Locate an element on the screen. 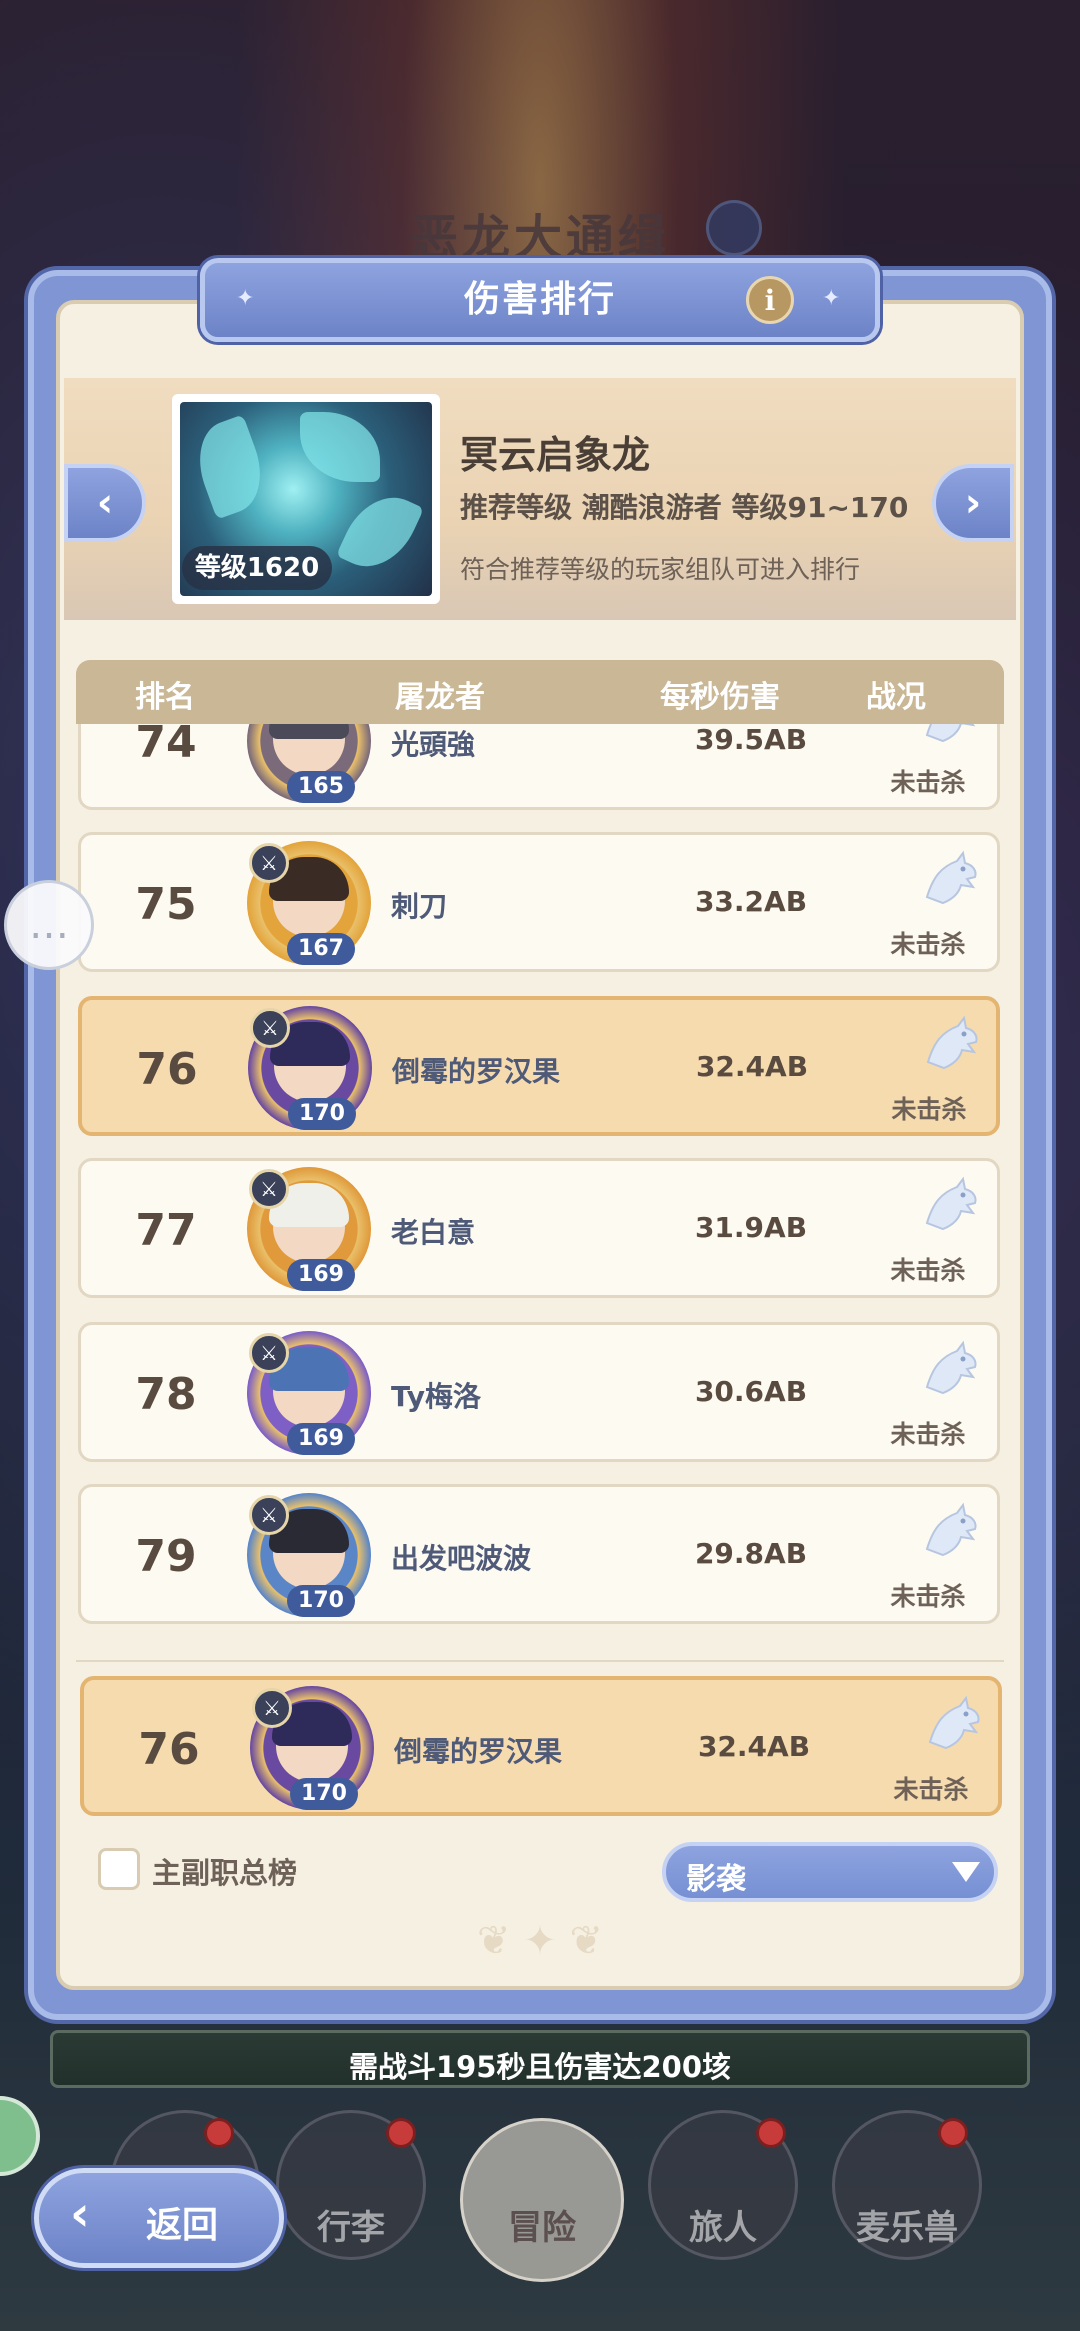  boss-requirement: 符合推荐等级的玩家组队可进入排行 is located at coordinates (660, 569).